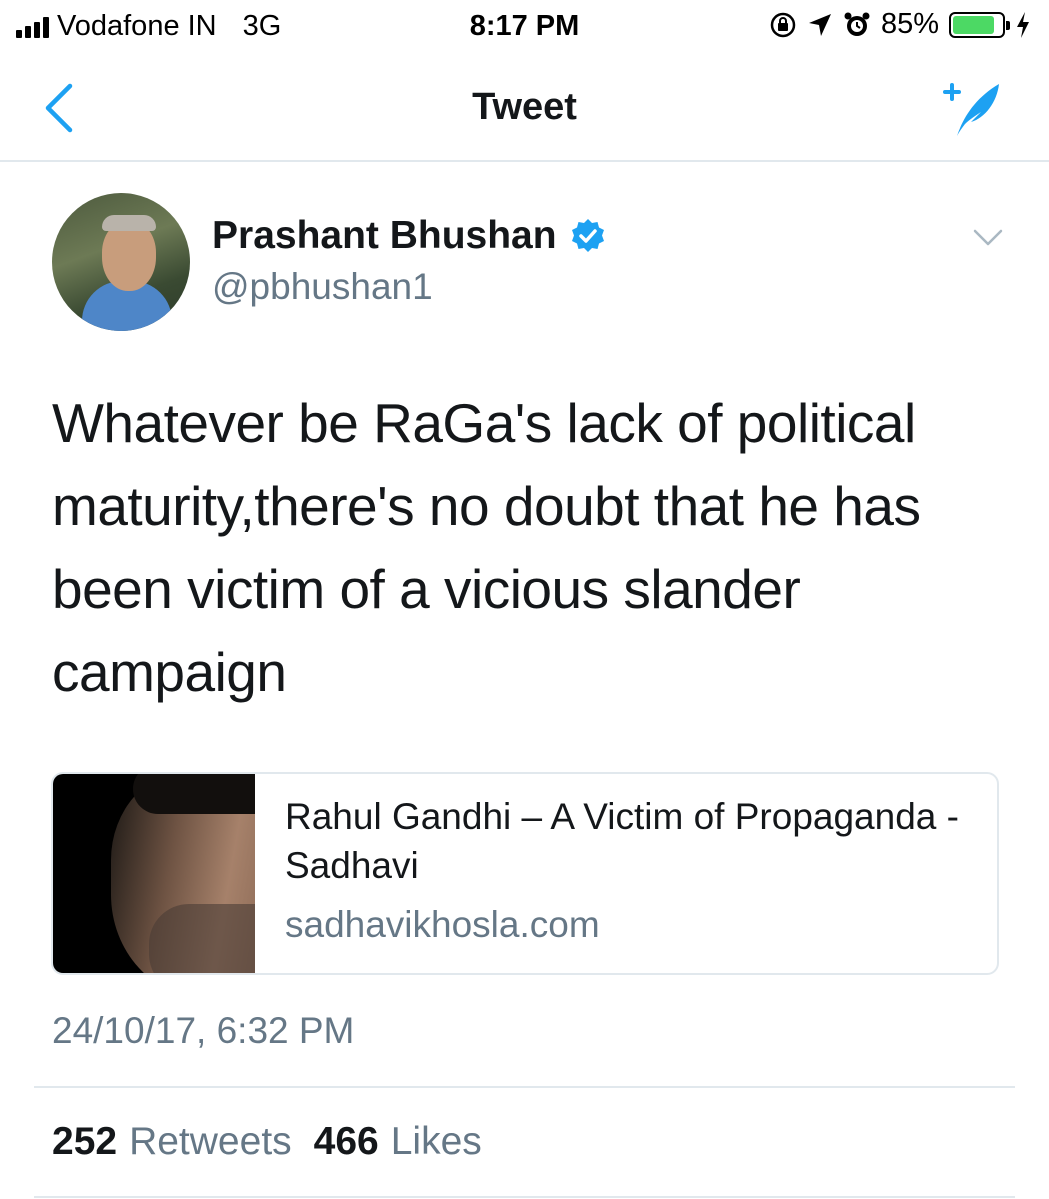 The width and height of the screenshot is (1049, 1199). I want to click on rotation-lock-icon, so click(783, 24).